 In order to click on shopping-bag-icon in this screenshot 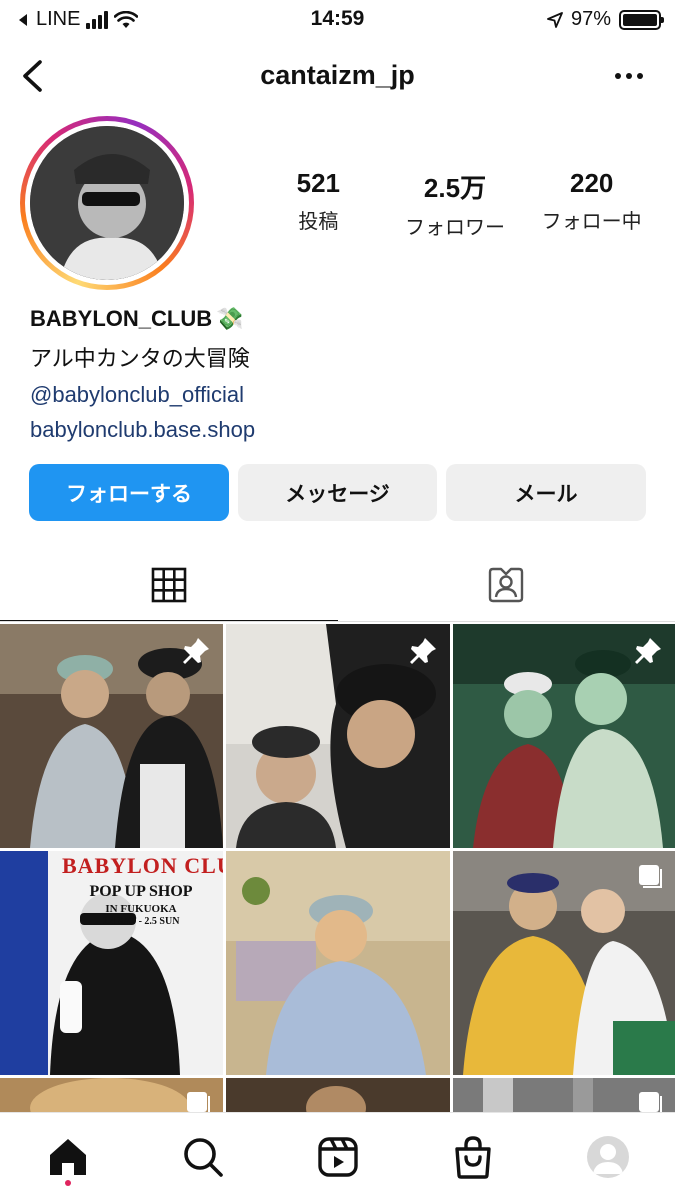, I will do `click(472, 1157)`.